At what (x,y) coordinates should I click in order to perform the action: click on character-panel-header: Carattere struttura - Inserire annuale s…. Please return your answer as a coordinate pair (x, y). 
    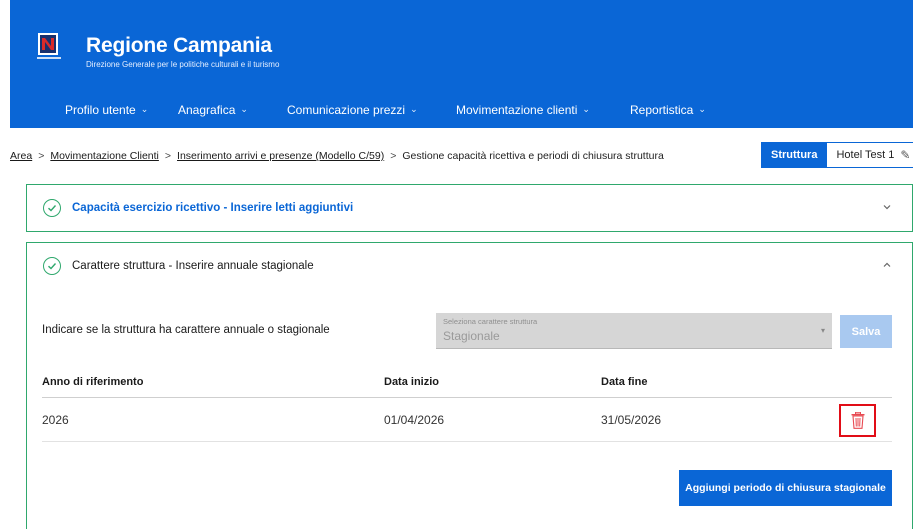
    Looking at the image, I should click on (469, 266).